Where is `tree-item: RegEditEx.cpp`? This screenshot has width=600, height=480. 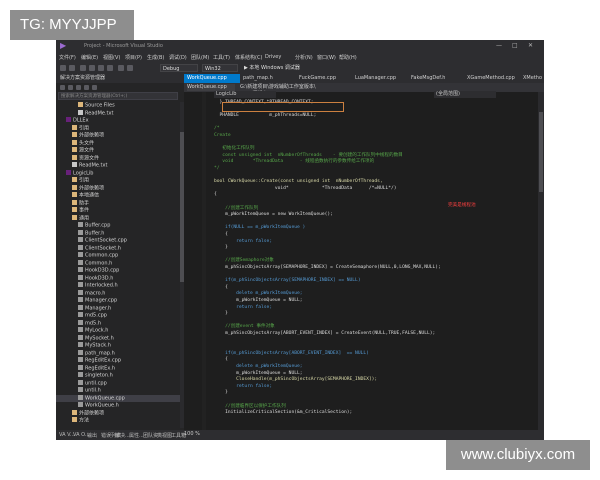
tree-item: RegEditEx.cpp is located at coordinates (118, 361).